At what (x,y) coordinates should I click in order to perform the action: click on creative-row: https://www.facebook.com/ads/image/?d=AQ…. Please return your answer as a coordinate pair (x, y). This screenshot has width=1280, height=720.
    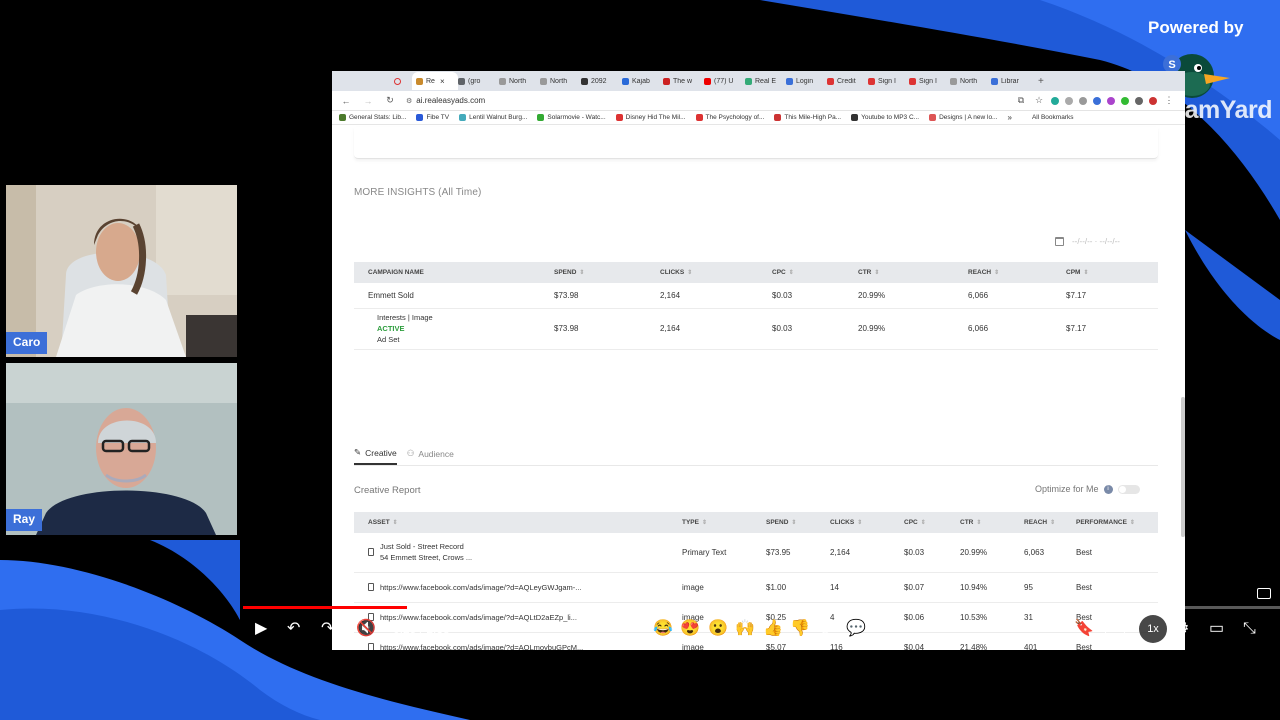
    Looking at the image, I should click on (756, 587).